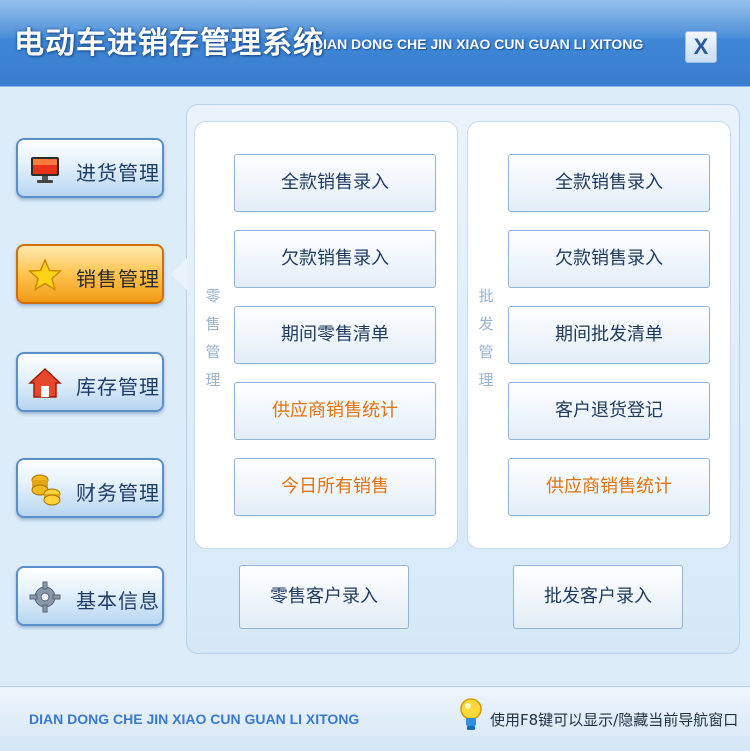 This screenshot has height=751, width=750. What do you see at coordinates (213, 352) in the screenshot?
I see `retail-label-char: 管` at bounding box center [213, 352].